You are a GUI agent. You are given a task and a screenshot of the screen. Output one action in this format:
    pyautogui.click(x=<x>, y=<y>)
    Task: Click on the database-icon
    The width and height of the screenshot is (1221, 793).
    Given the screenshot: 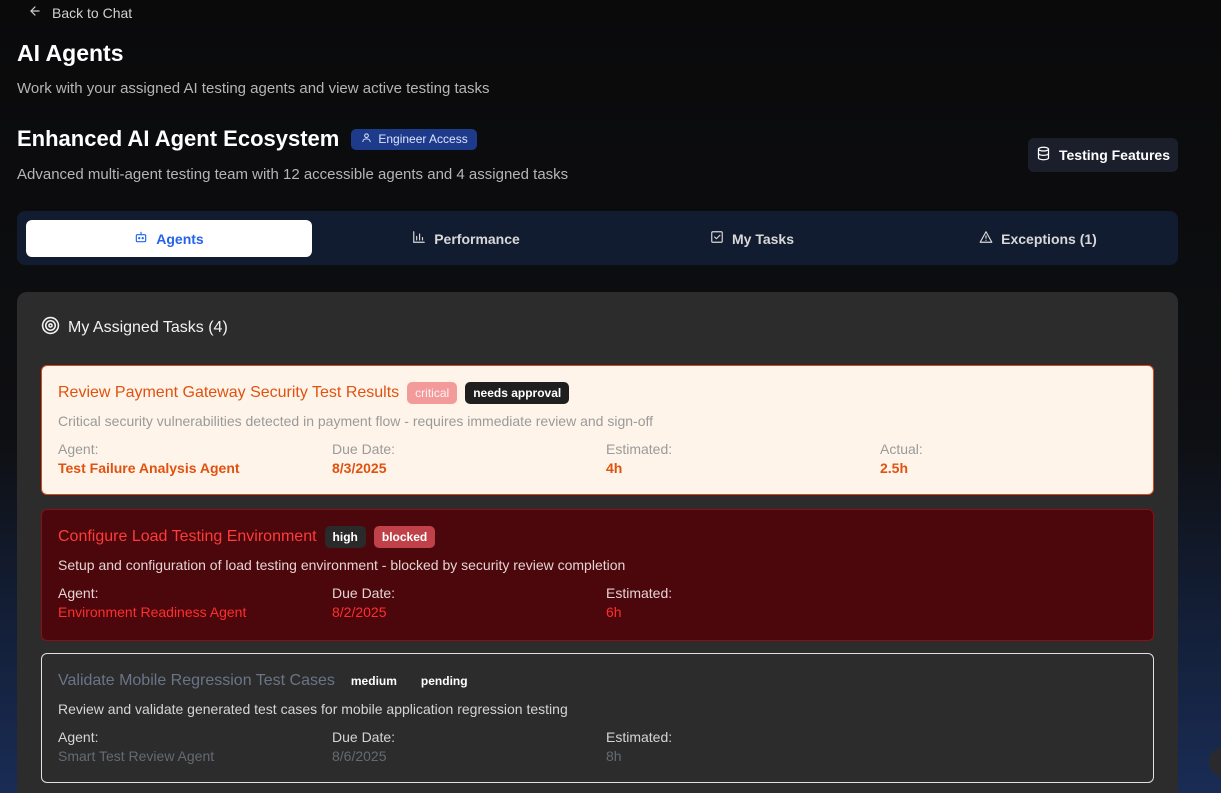 What is the action you would take?
    pyautogui.click(x=1043, y=155)
    